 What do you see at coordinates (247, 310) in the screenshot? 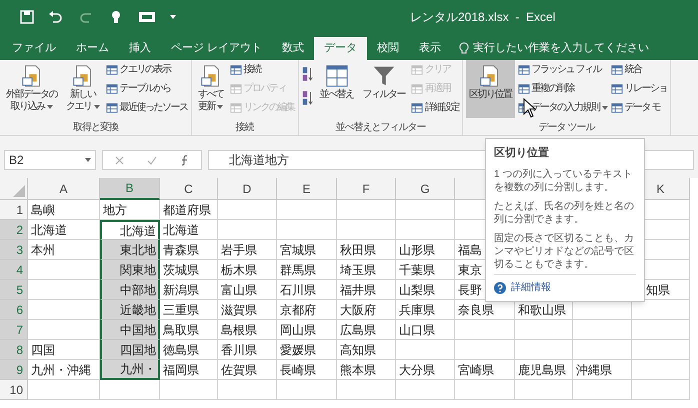
I see `table-cell: 滋賀県` at bounding box center [247, 310].